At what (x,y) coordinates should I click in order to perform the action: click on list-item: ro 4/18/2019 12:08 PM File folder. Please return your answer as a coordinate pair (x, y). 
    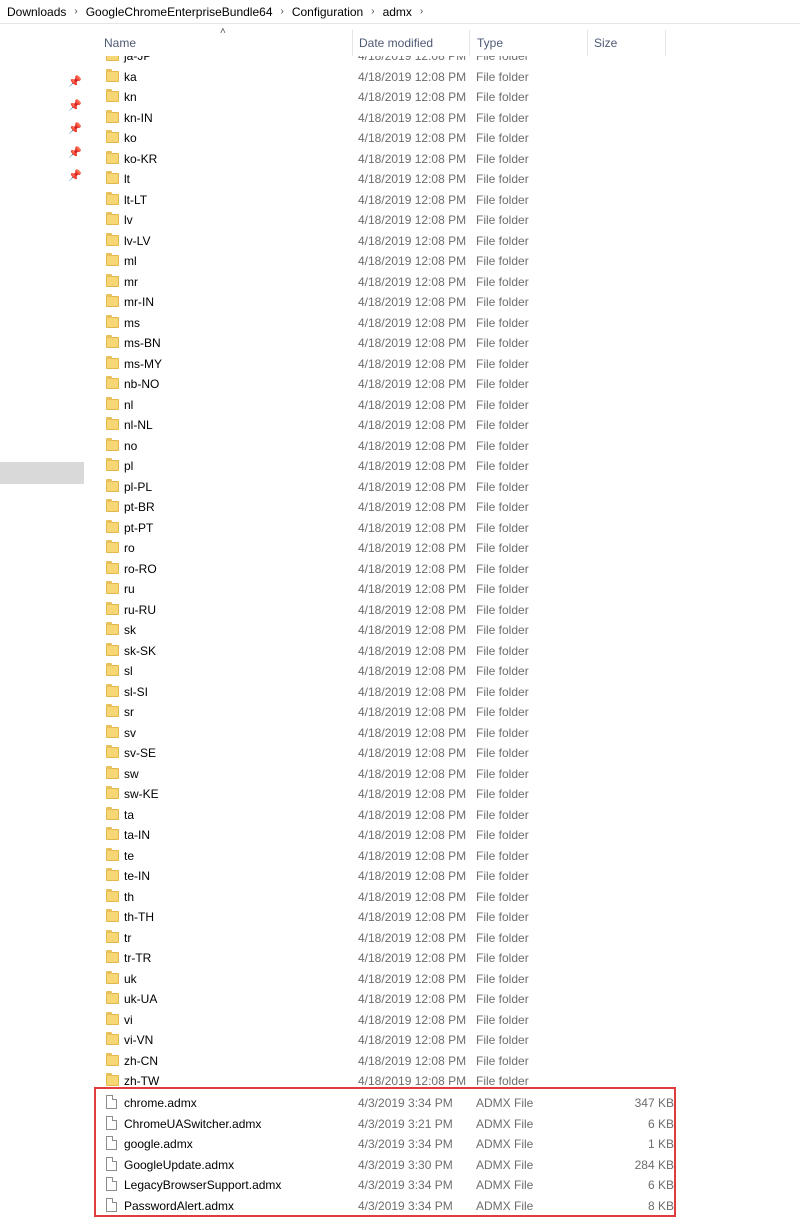
    Looking at the image, I should click on (390, 548).